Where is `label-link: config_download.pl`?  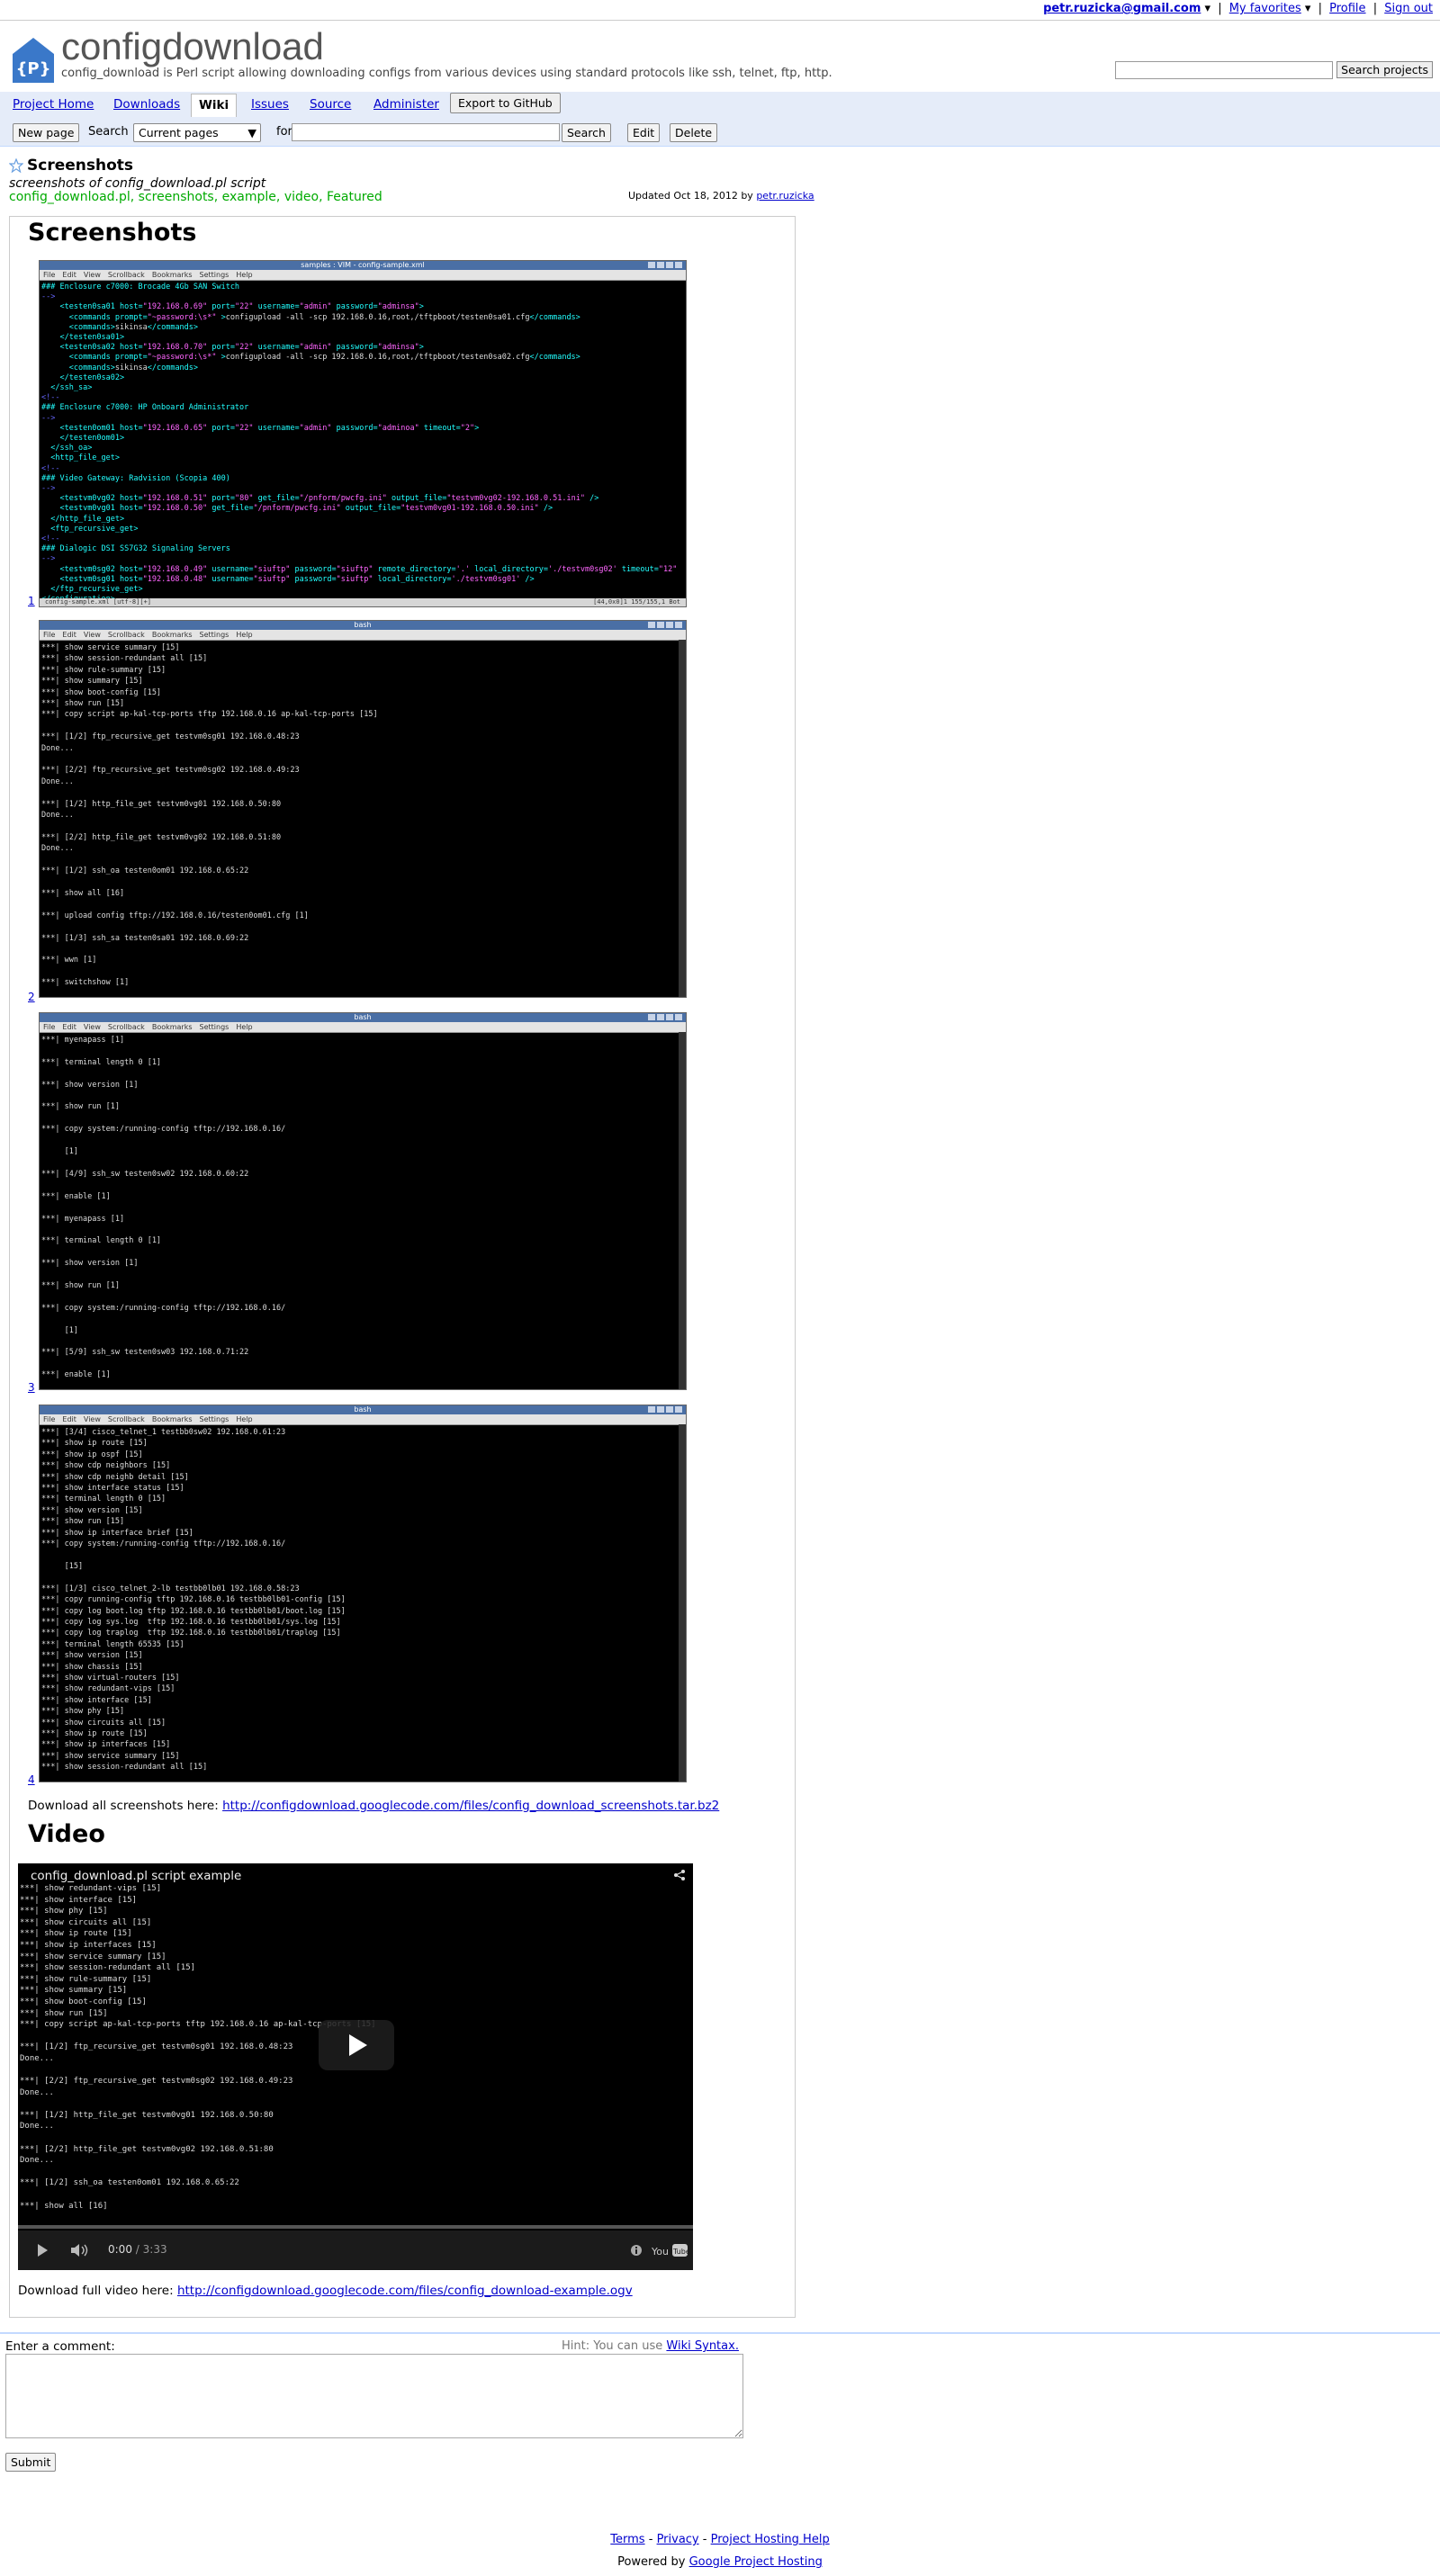 label-link: config_download.pl is located at coordinates (70, 197).